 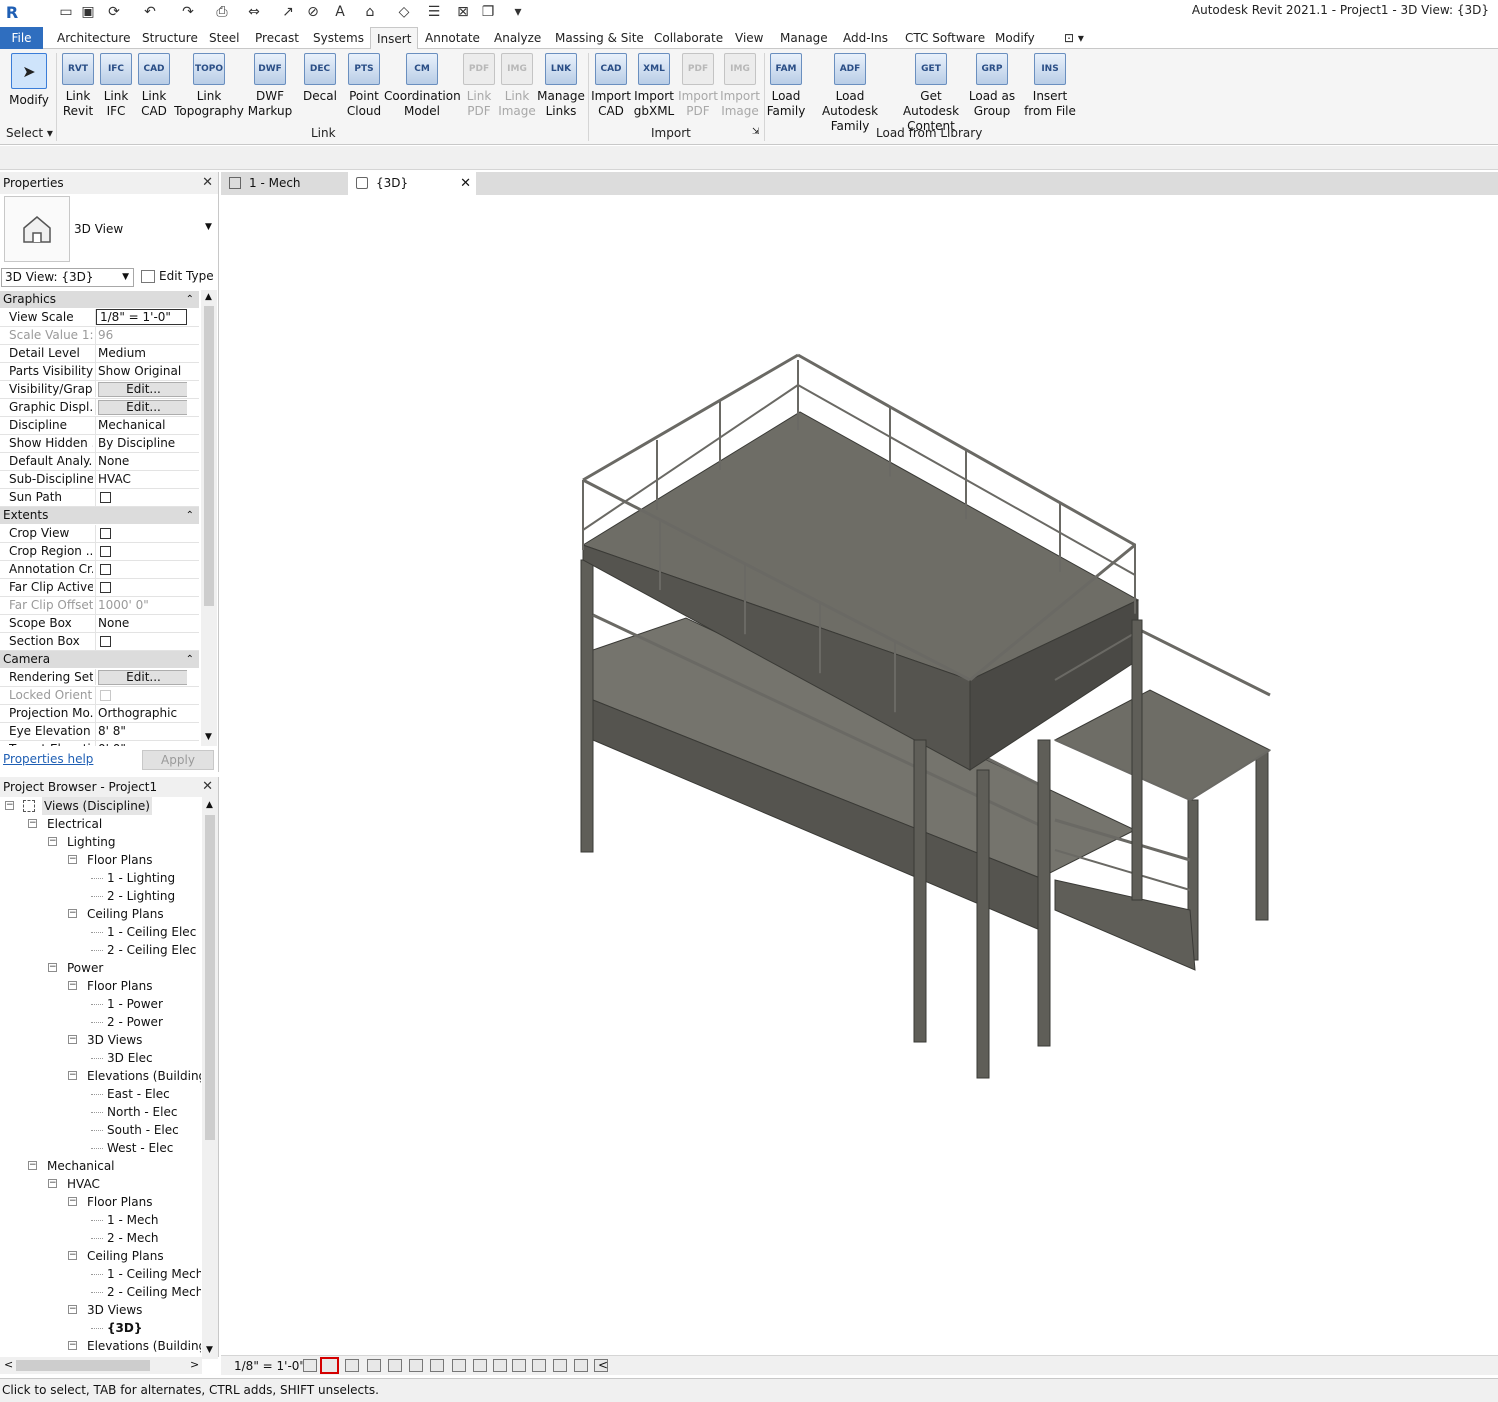 What do you see at coordinates (97, 806) in the screenshot?
I see `tree-item: Views (Discipline)` at bounding box center [97, 806].